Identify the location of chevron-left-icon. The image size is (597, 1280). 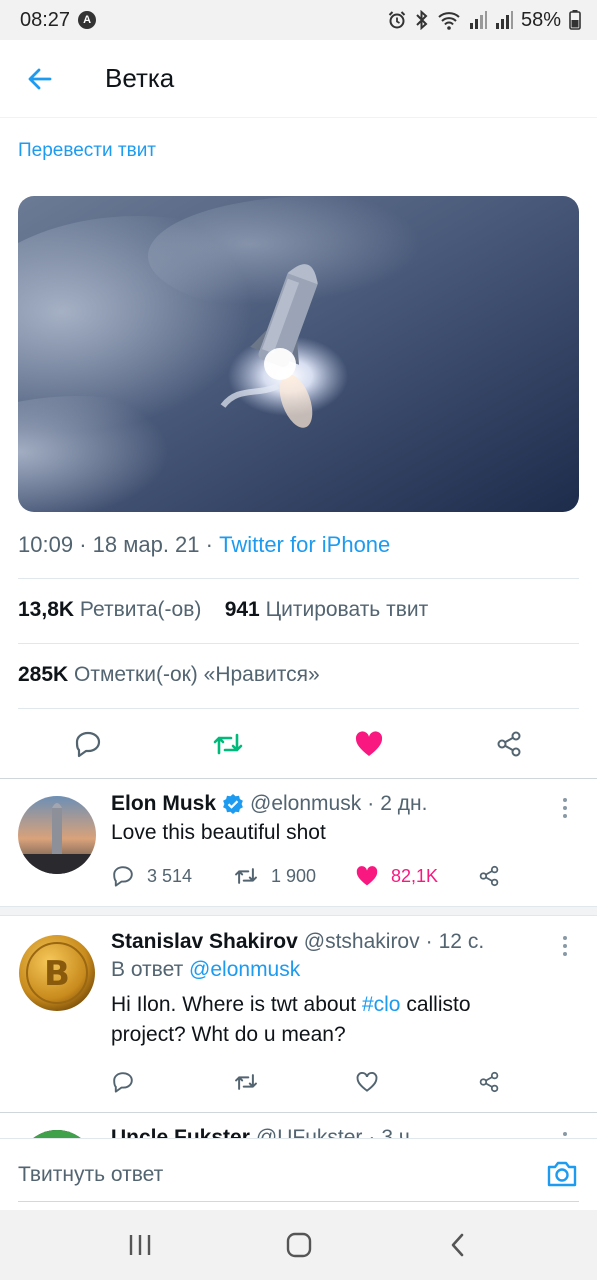
(457, 1245).